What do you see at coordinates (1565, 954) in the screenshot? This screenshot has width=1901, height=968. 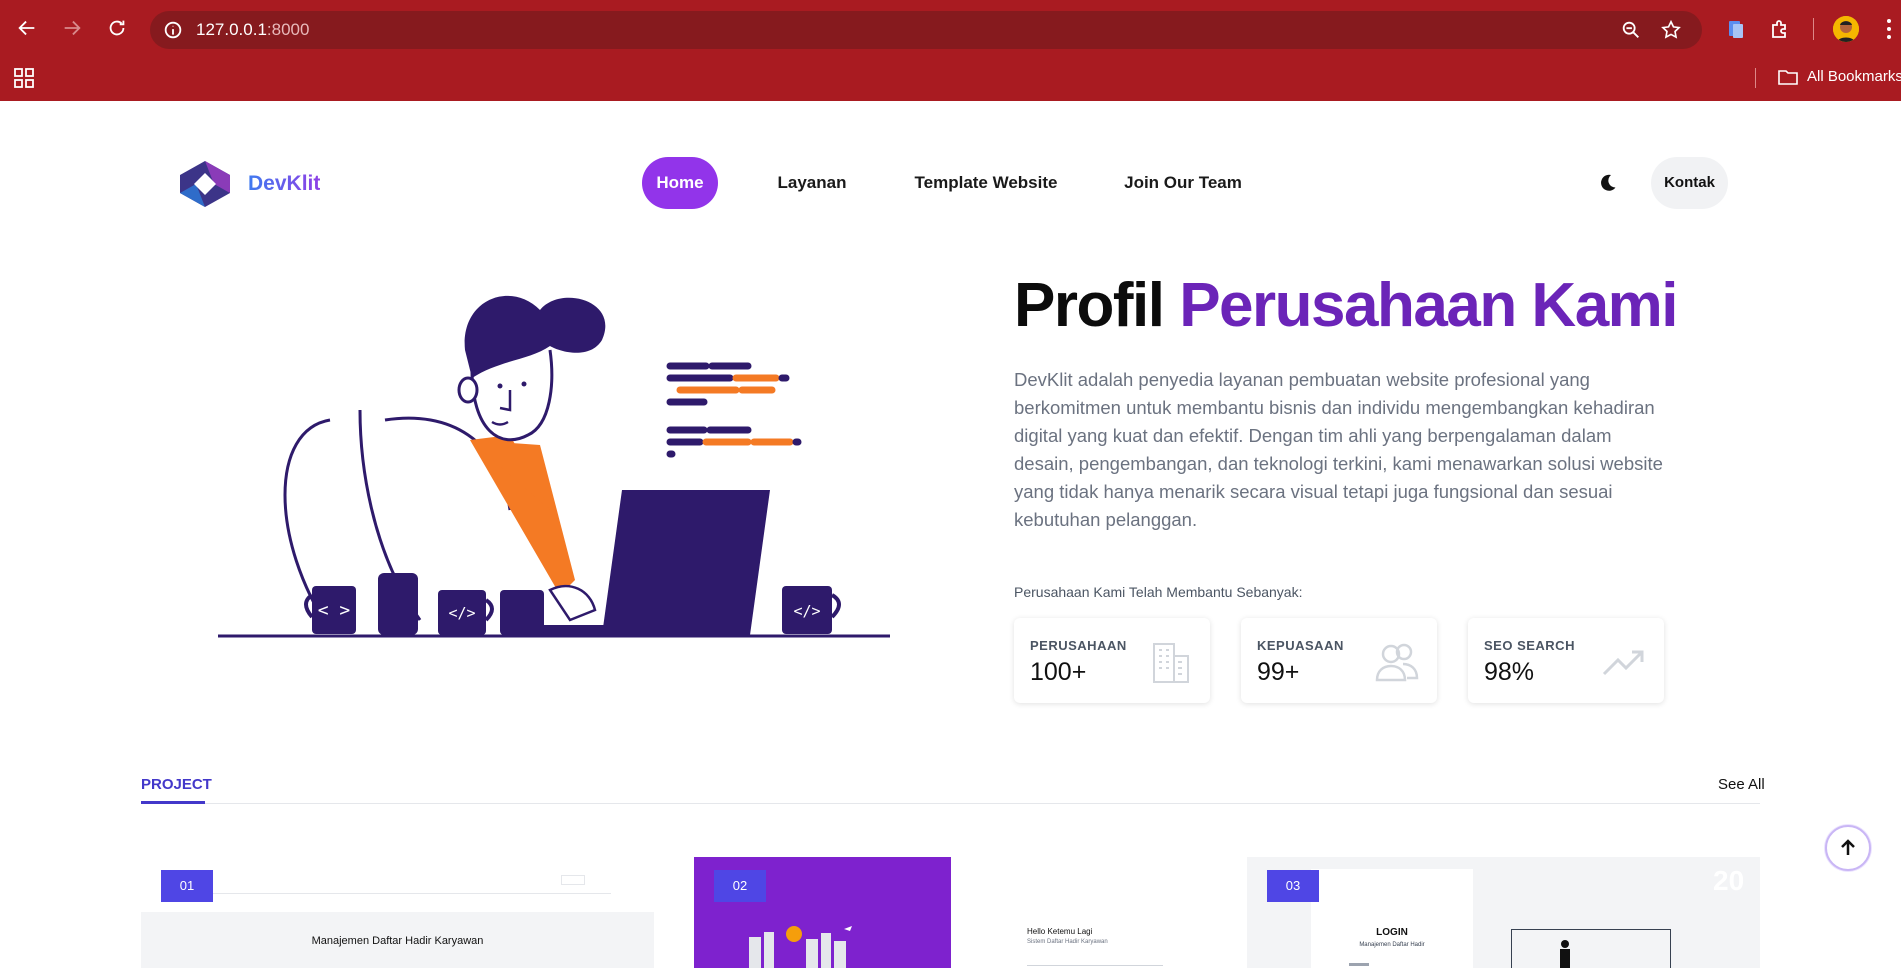 I see `person-figure-icon` at bounding box center [1565, 954].